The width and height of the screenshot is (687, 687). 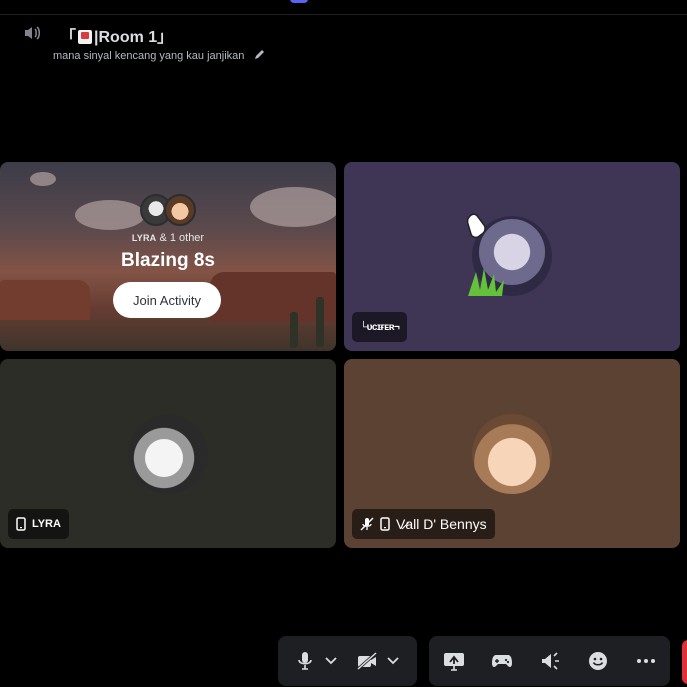 What do you see at coordinates (259, 55) in the screenshot?
I see `pencil-icon` at bounding box center [259, 55].